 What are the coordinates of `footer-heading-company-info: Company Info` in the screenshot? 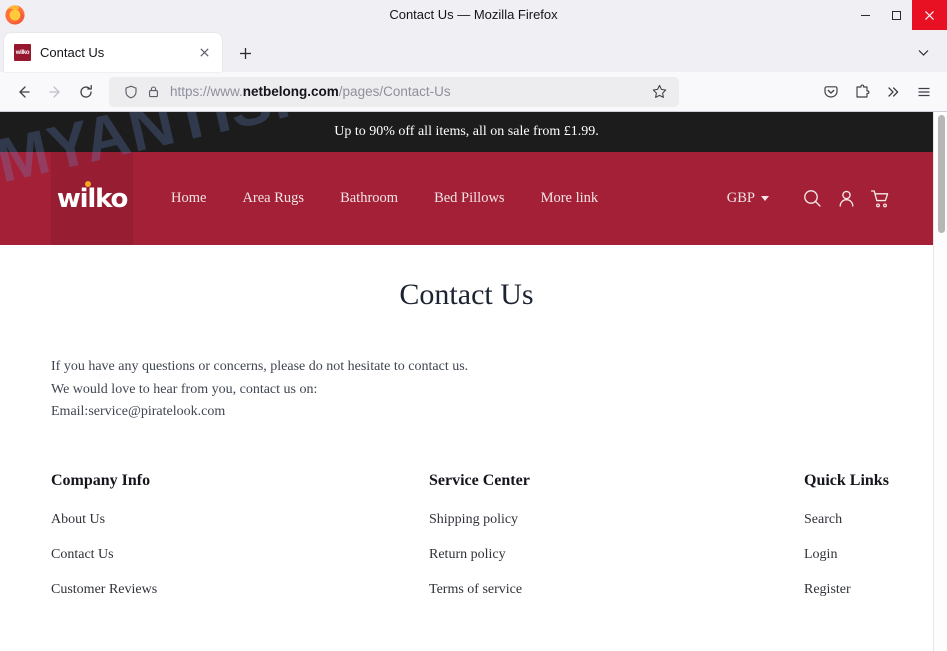 It's located at (101, 480).